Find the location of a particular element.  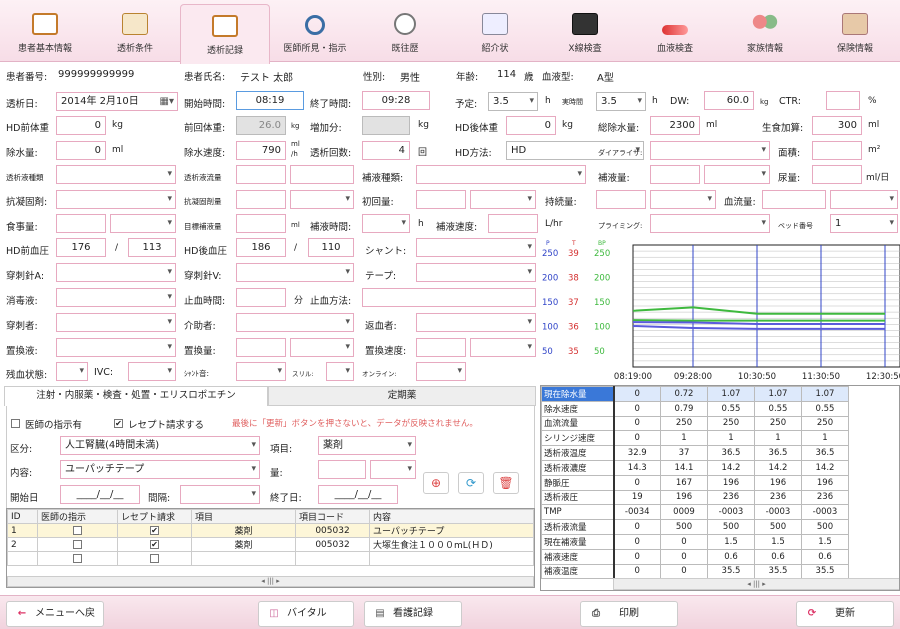

tab-family: 家族情報 is located at coordinates (765, 31).